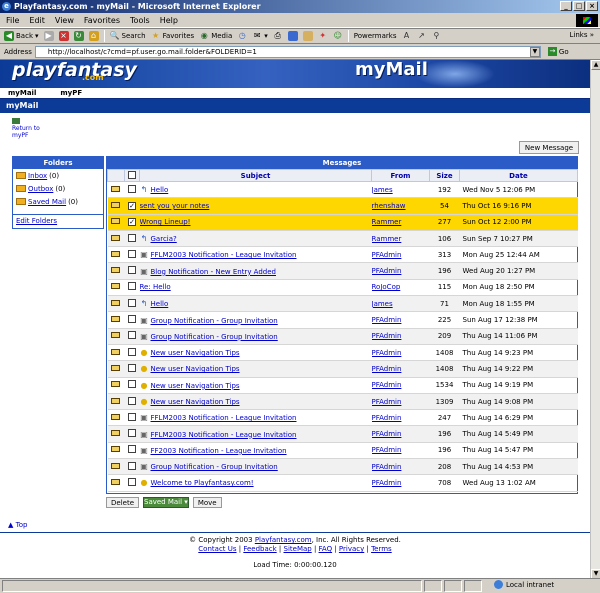 The image size is (600, 593). What do you see at coordinates (278, 36) in the screenshot?
I see `print-button: ⎙` at bounding box center [278, 36].